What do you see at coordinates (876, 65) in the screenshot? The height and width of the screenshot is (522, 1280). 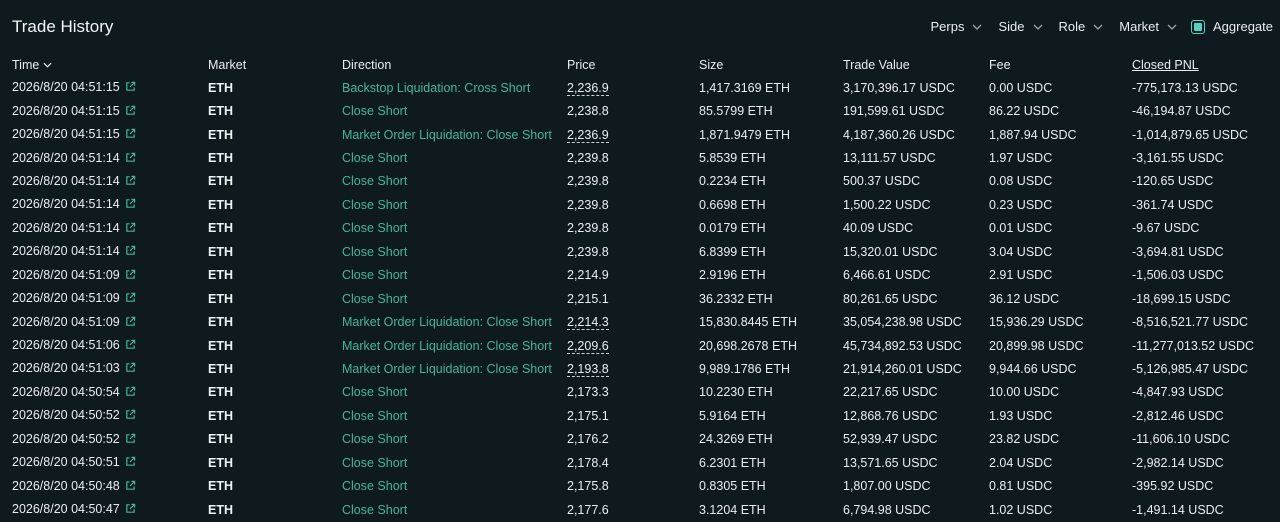 I see `column-header-trade-value: Trade Value` at bounding box center [876, 65].